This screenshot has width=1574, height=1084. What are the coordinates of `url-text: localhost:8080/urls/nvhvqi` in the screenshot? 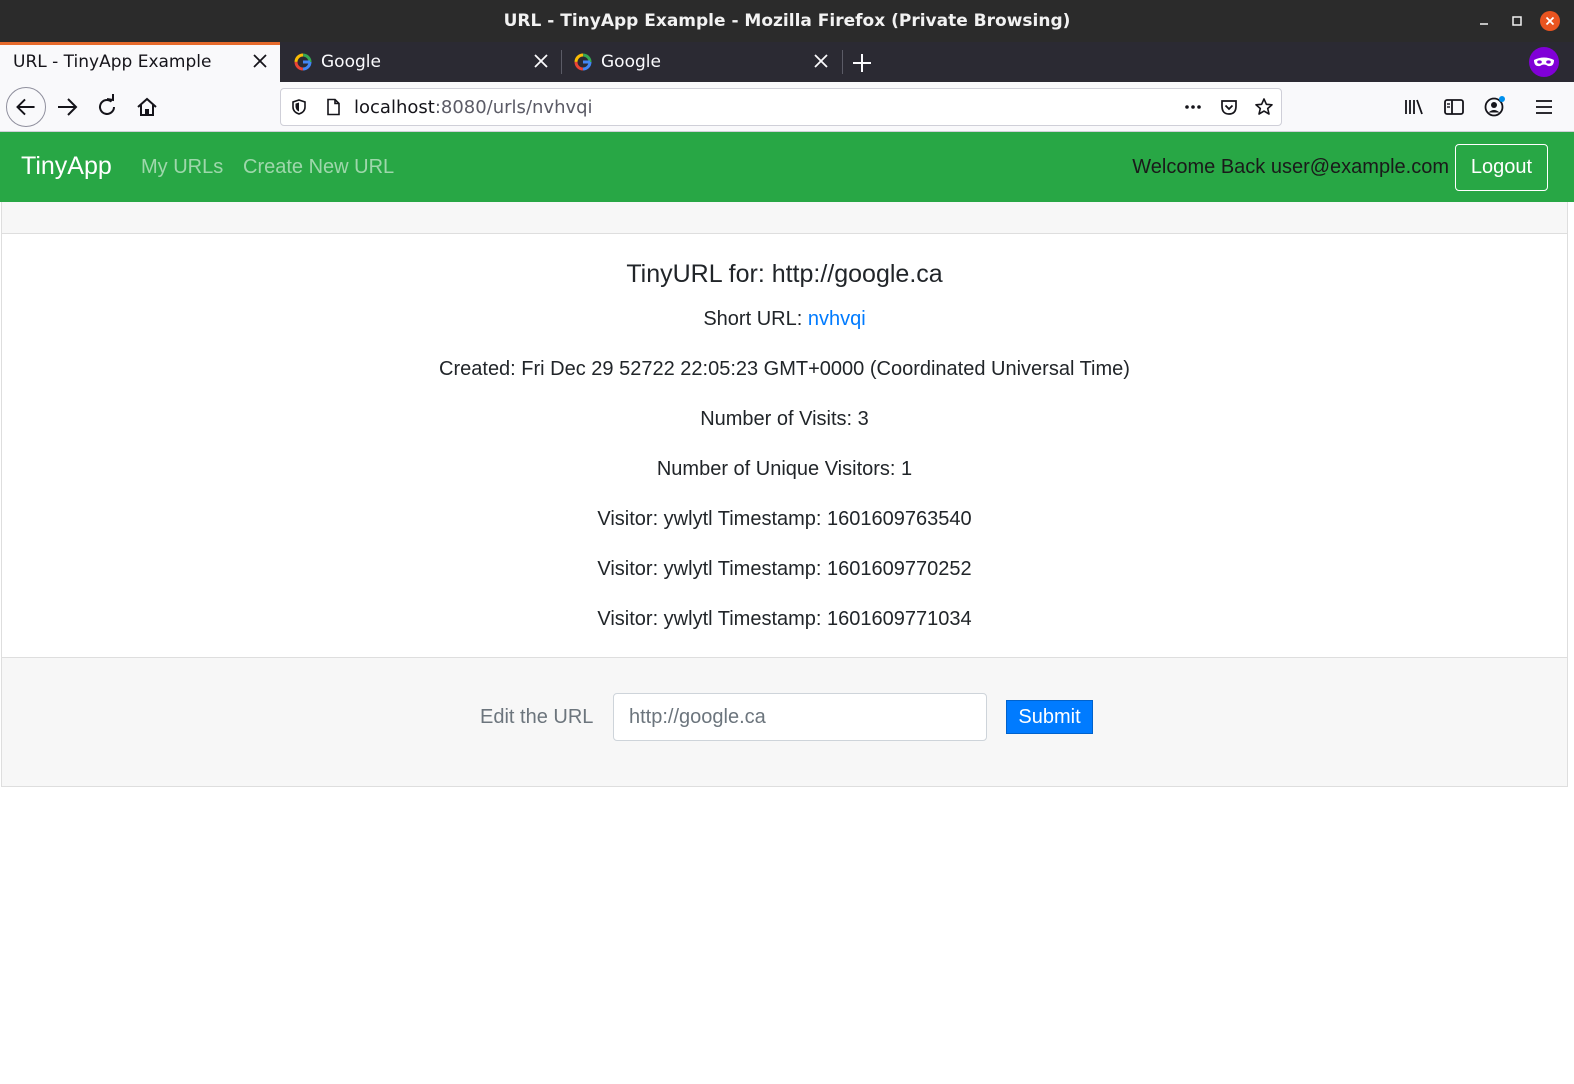 It's located at (473, 107).